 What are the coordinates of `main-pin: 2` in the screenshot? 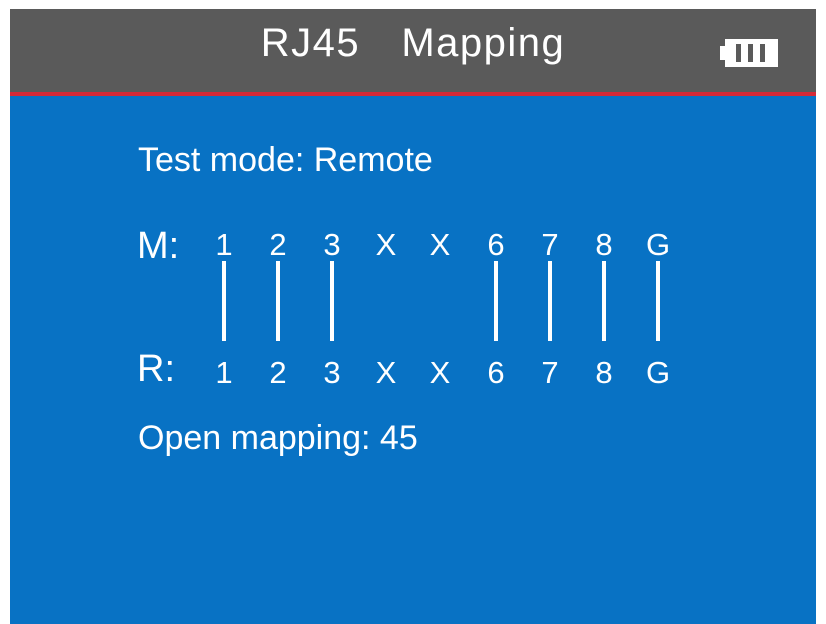 It's located at (278, 244).